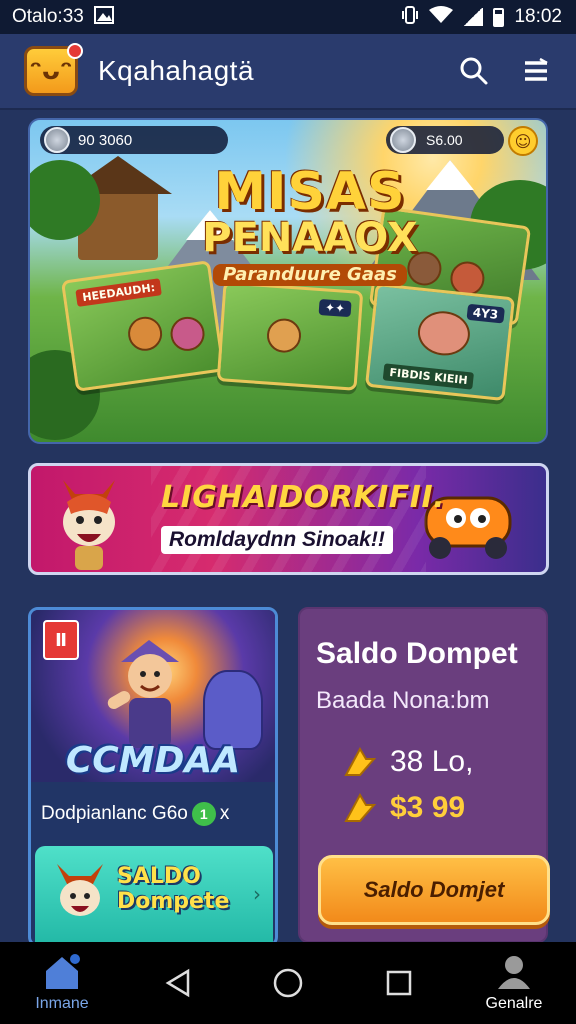 This screenshot has width=576, height=1024. Describe the element at coordinates (114, 813) in the screenshot. I see `game-caption-text: Dodpianlanc G6o` at that location.